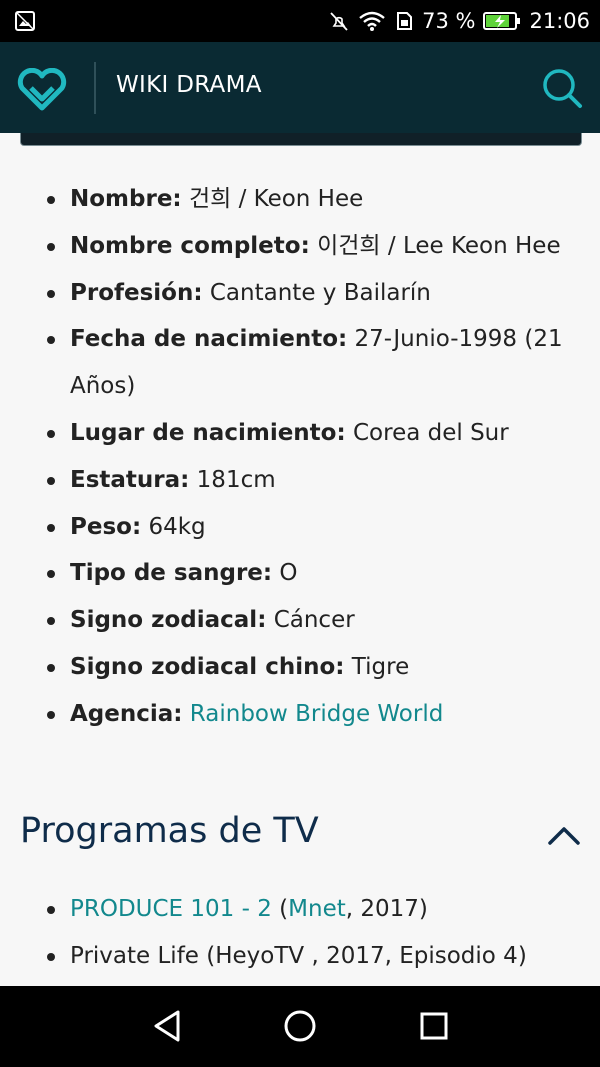 The height and width of the screenshot is (1067, 600). Describe the element at coordinates (301, 139) in the screenshot. I see `profile-image-bottom` at that location.